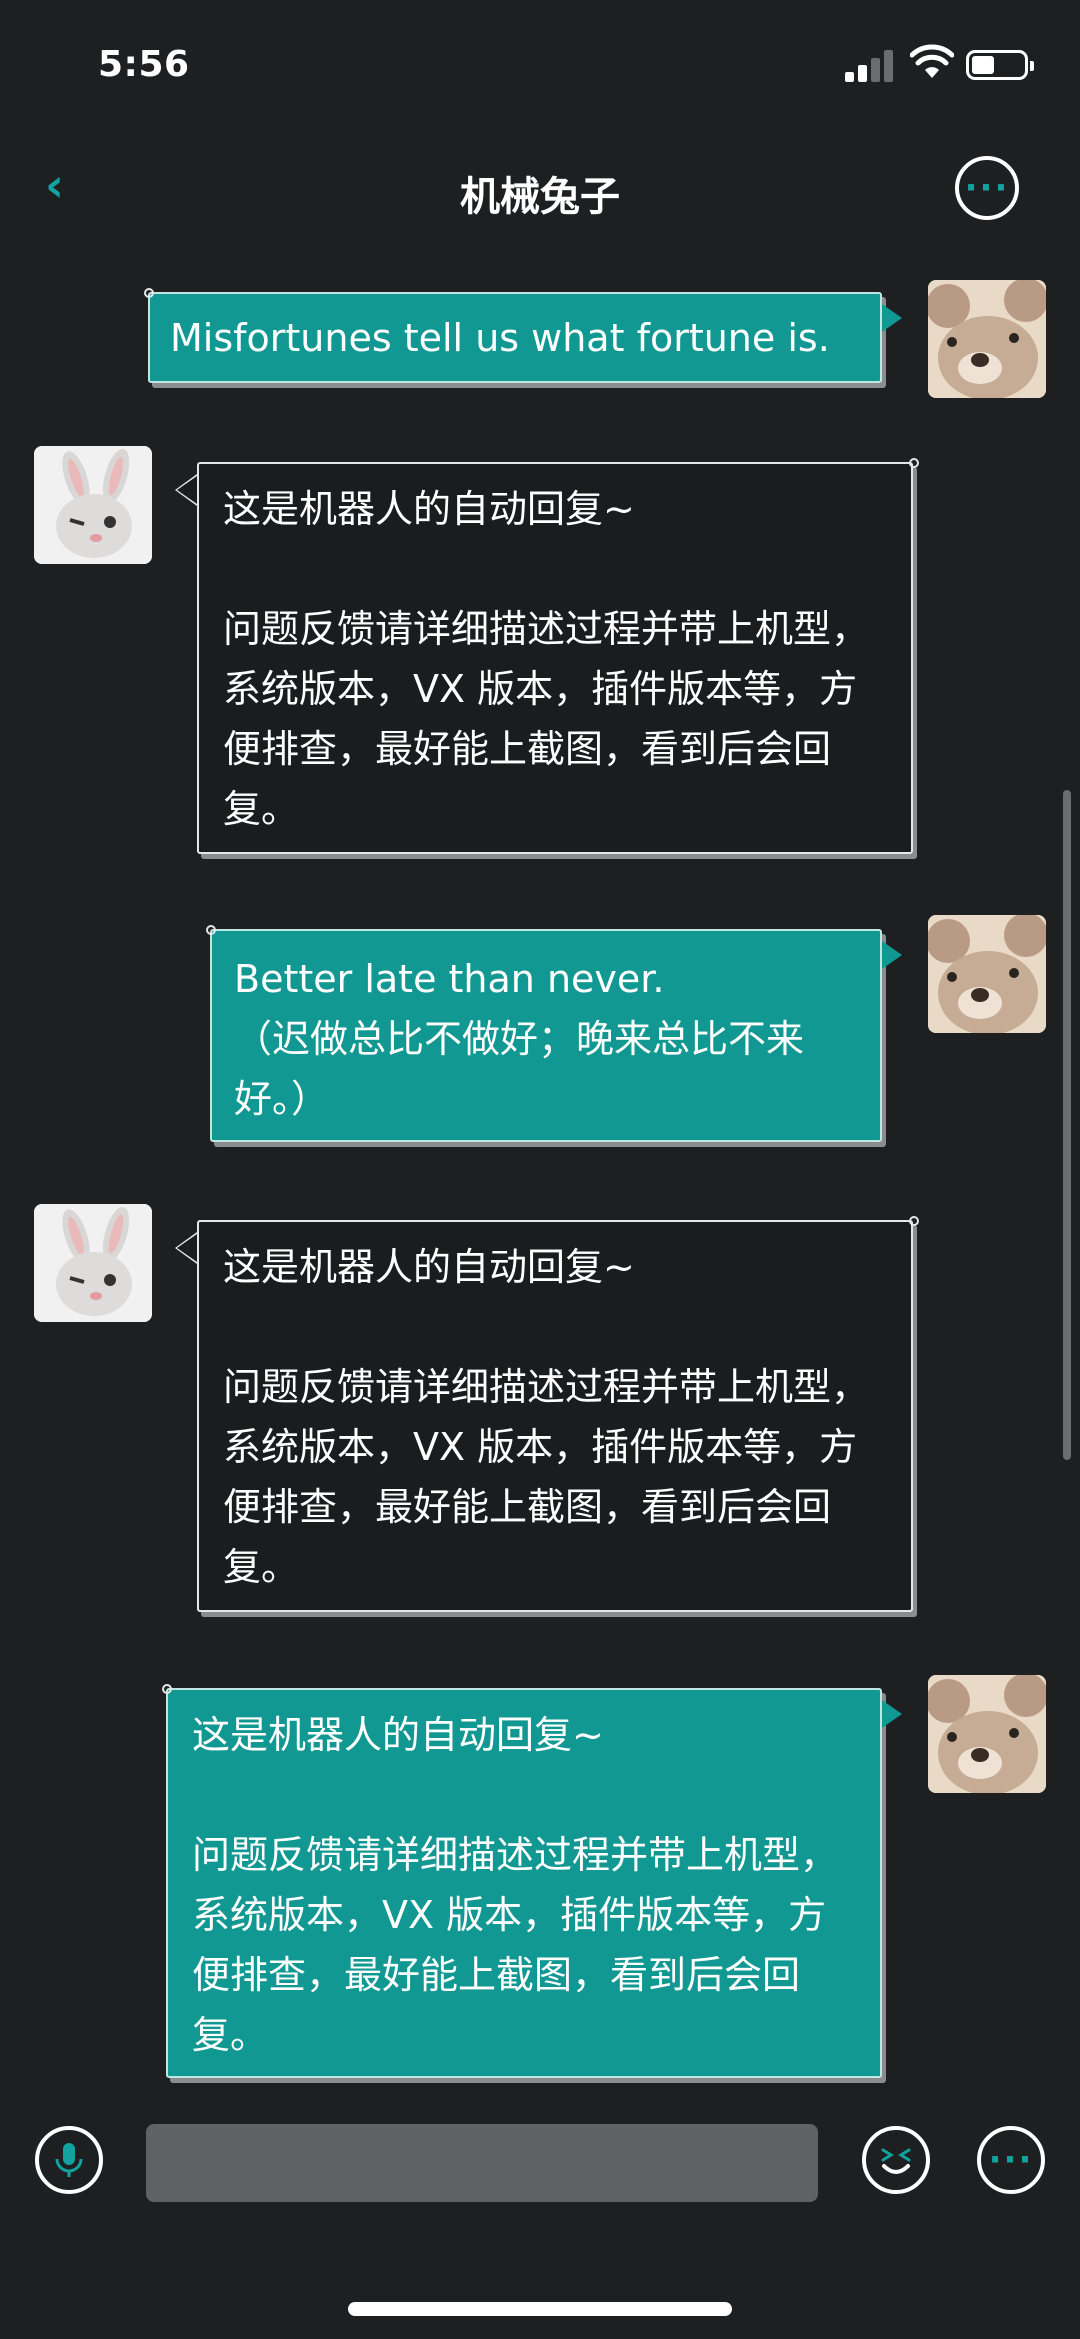 The image size is (1080, 2339). I want to click on status-time: 5:56, so click(144, 64).